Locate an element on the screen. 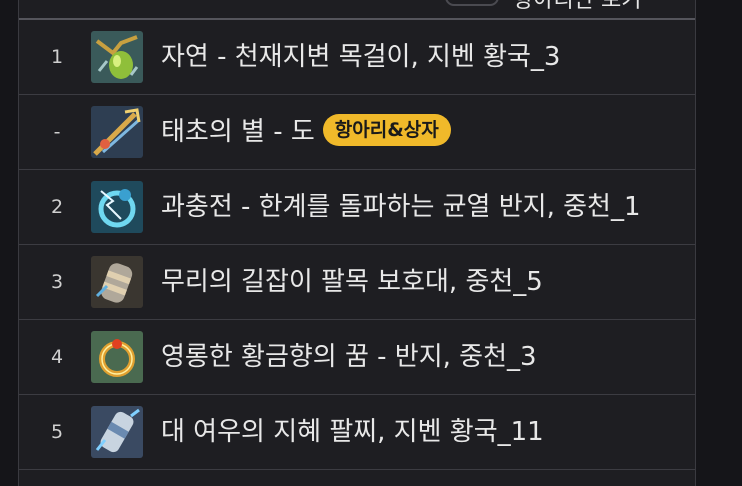  necklace-icon is located at coordinates (117, 57).